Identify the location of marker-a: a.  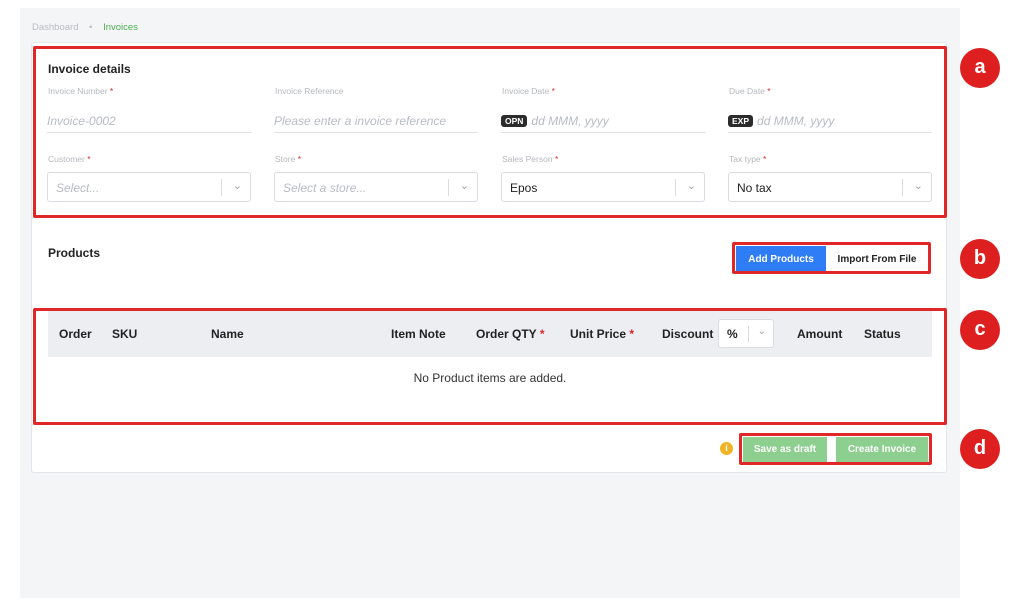
(980, 68).